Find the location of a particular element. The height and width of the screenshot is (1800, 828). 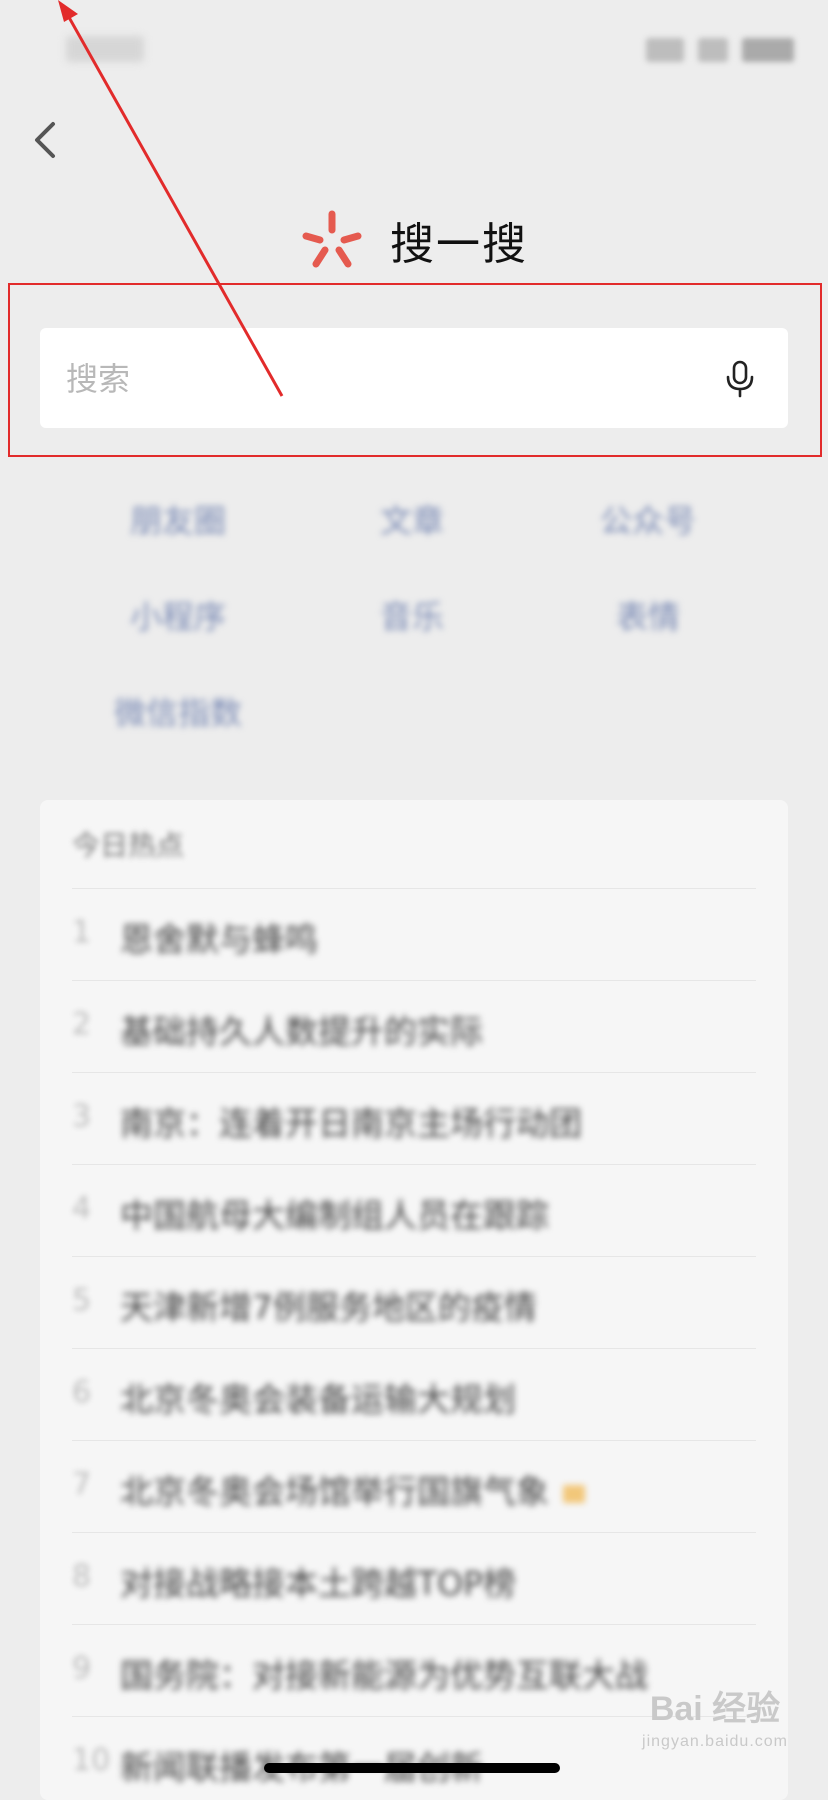

signal-icon is located at coordinates (665, 50).